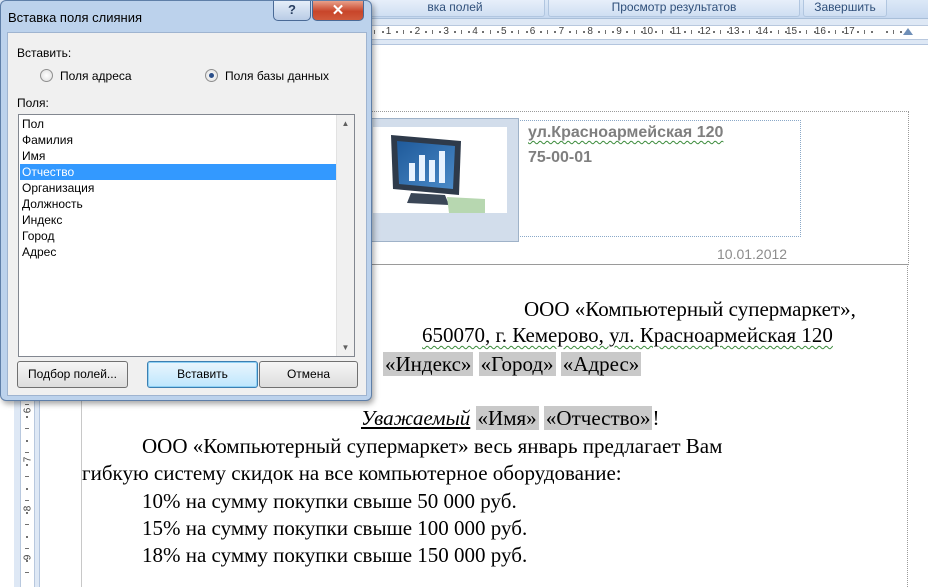 This screenshot has height=587, width=928. Describe the element at coordinates (178, 140) in the screenshot. I see `list-item: Фамилия` at that location.